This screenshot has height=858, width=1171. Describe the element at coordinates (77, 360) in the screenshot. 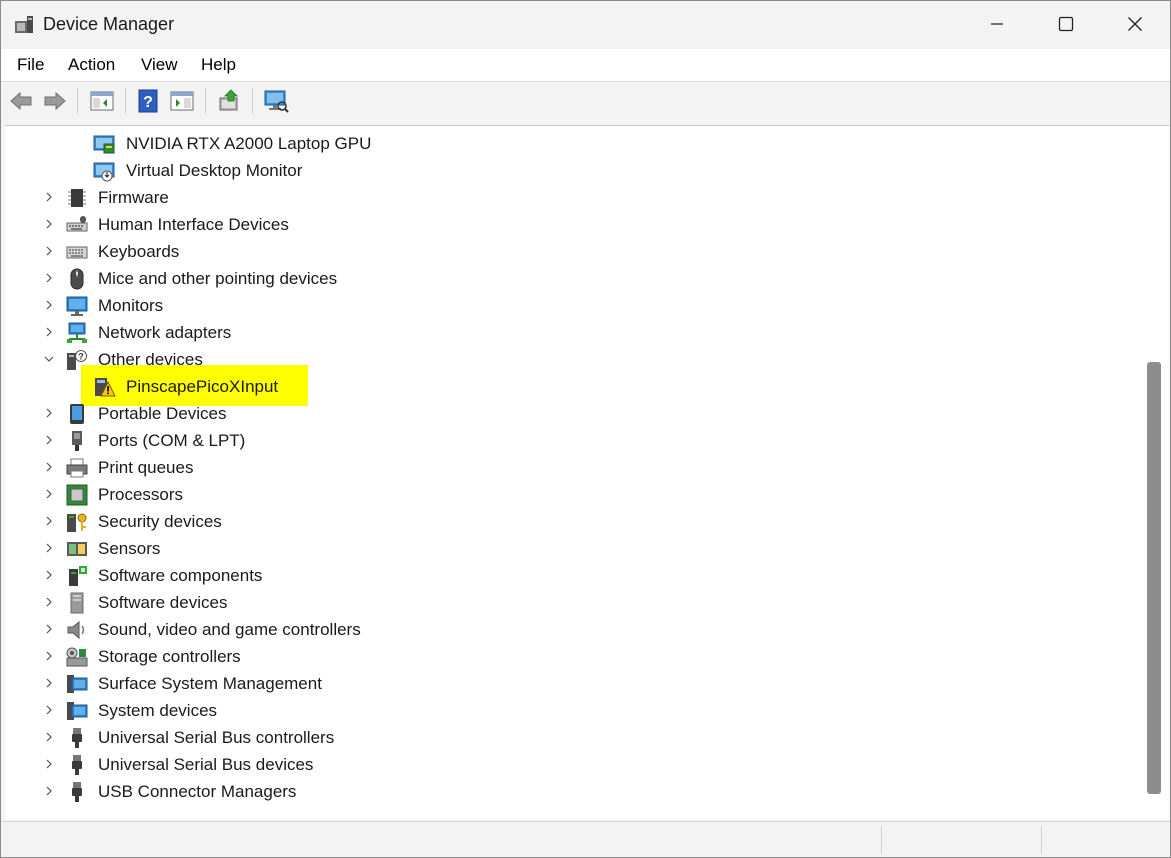

I see `unknown-device-icon: ?` at that location.